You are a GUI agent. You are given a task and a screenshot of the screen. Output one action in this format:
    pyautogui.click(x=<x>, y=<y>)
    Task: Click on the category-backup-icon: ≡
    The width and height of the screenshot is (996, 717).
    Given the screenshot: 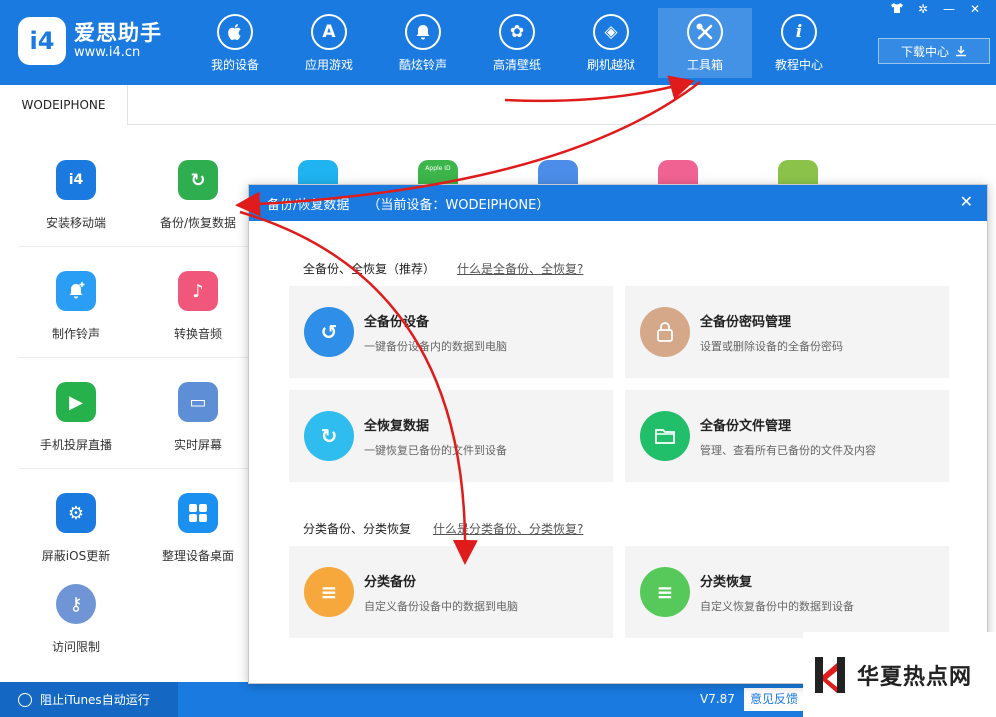 What is the action you would take?
    pyautogui.click(x=329, y=592)
    